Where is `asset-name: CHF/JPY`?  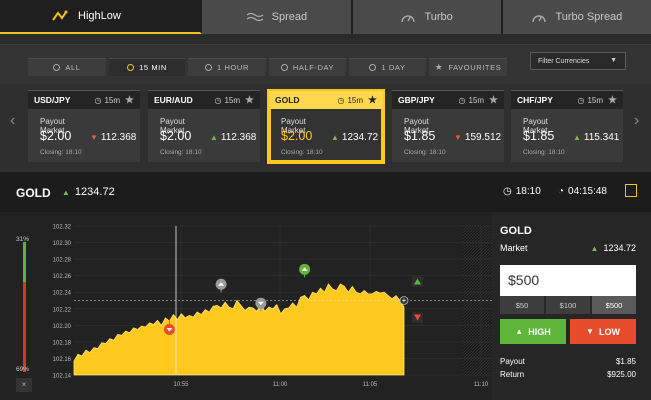
asset-name: CHF/JPY is located at coordinates (535, 100).